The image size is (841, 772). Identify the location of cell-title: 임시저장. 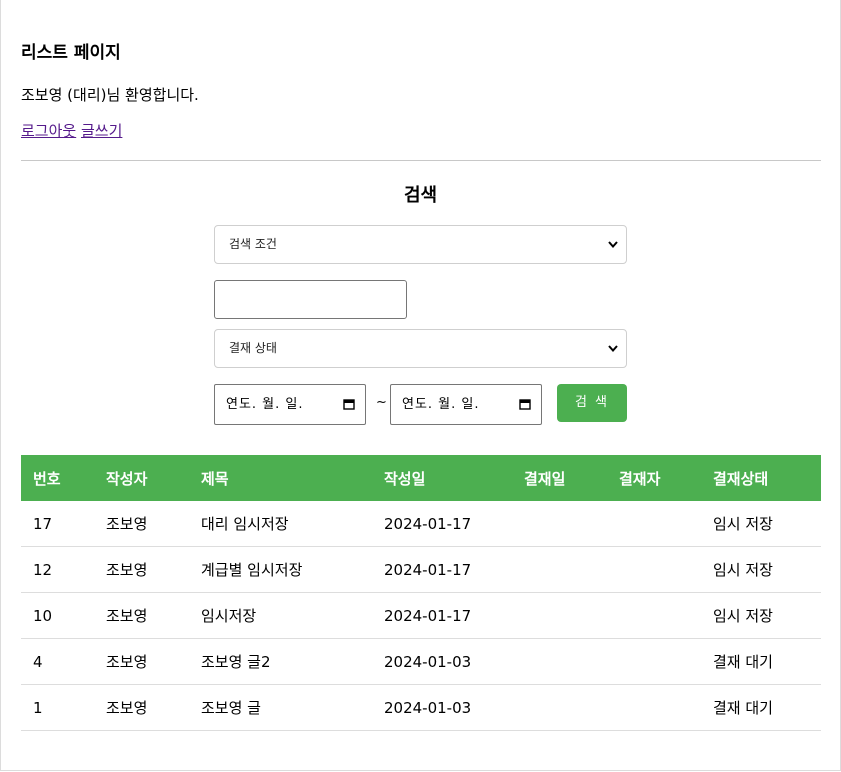
(280, 615).